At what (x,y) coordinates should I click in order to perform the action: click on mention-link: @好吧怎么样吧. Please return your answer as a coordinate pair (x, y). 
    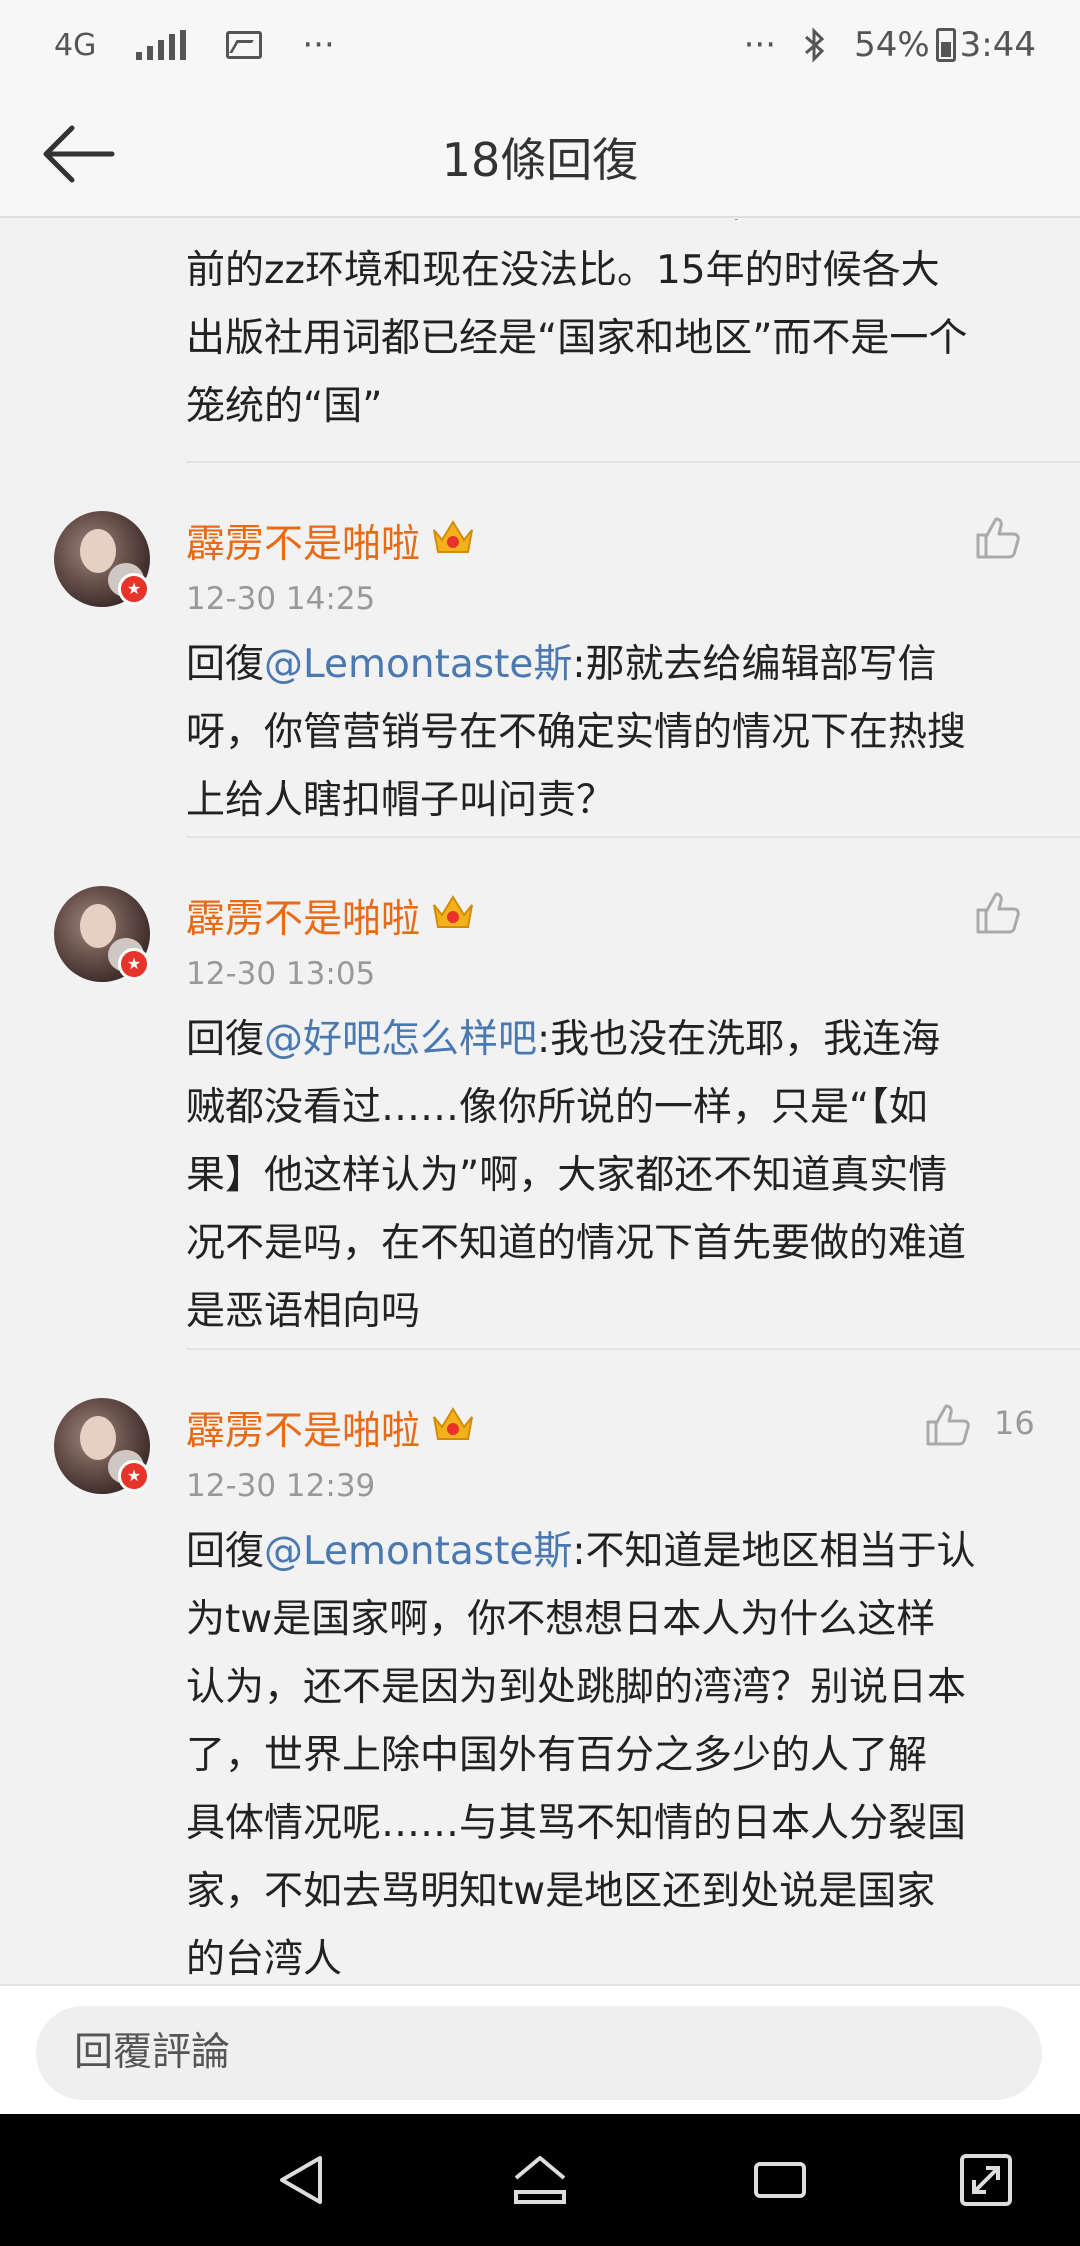
    Looking at the image, I should click on (400, 1039).